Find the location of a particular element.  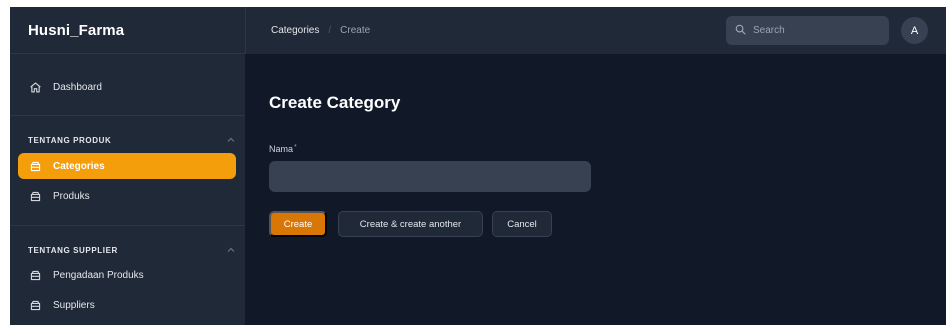

search-input is located at coordinates (813, 30).